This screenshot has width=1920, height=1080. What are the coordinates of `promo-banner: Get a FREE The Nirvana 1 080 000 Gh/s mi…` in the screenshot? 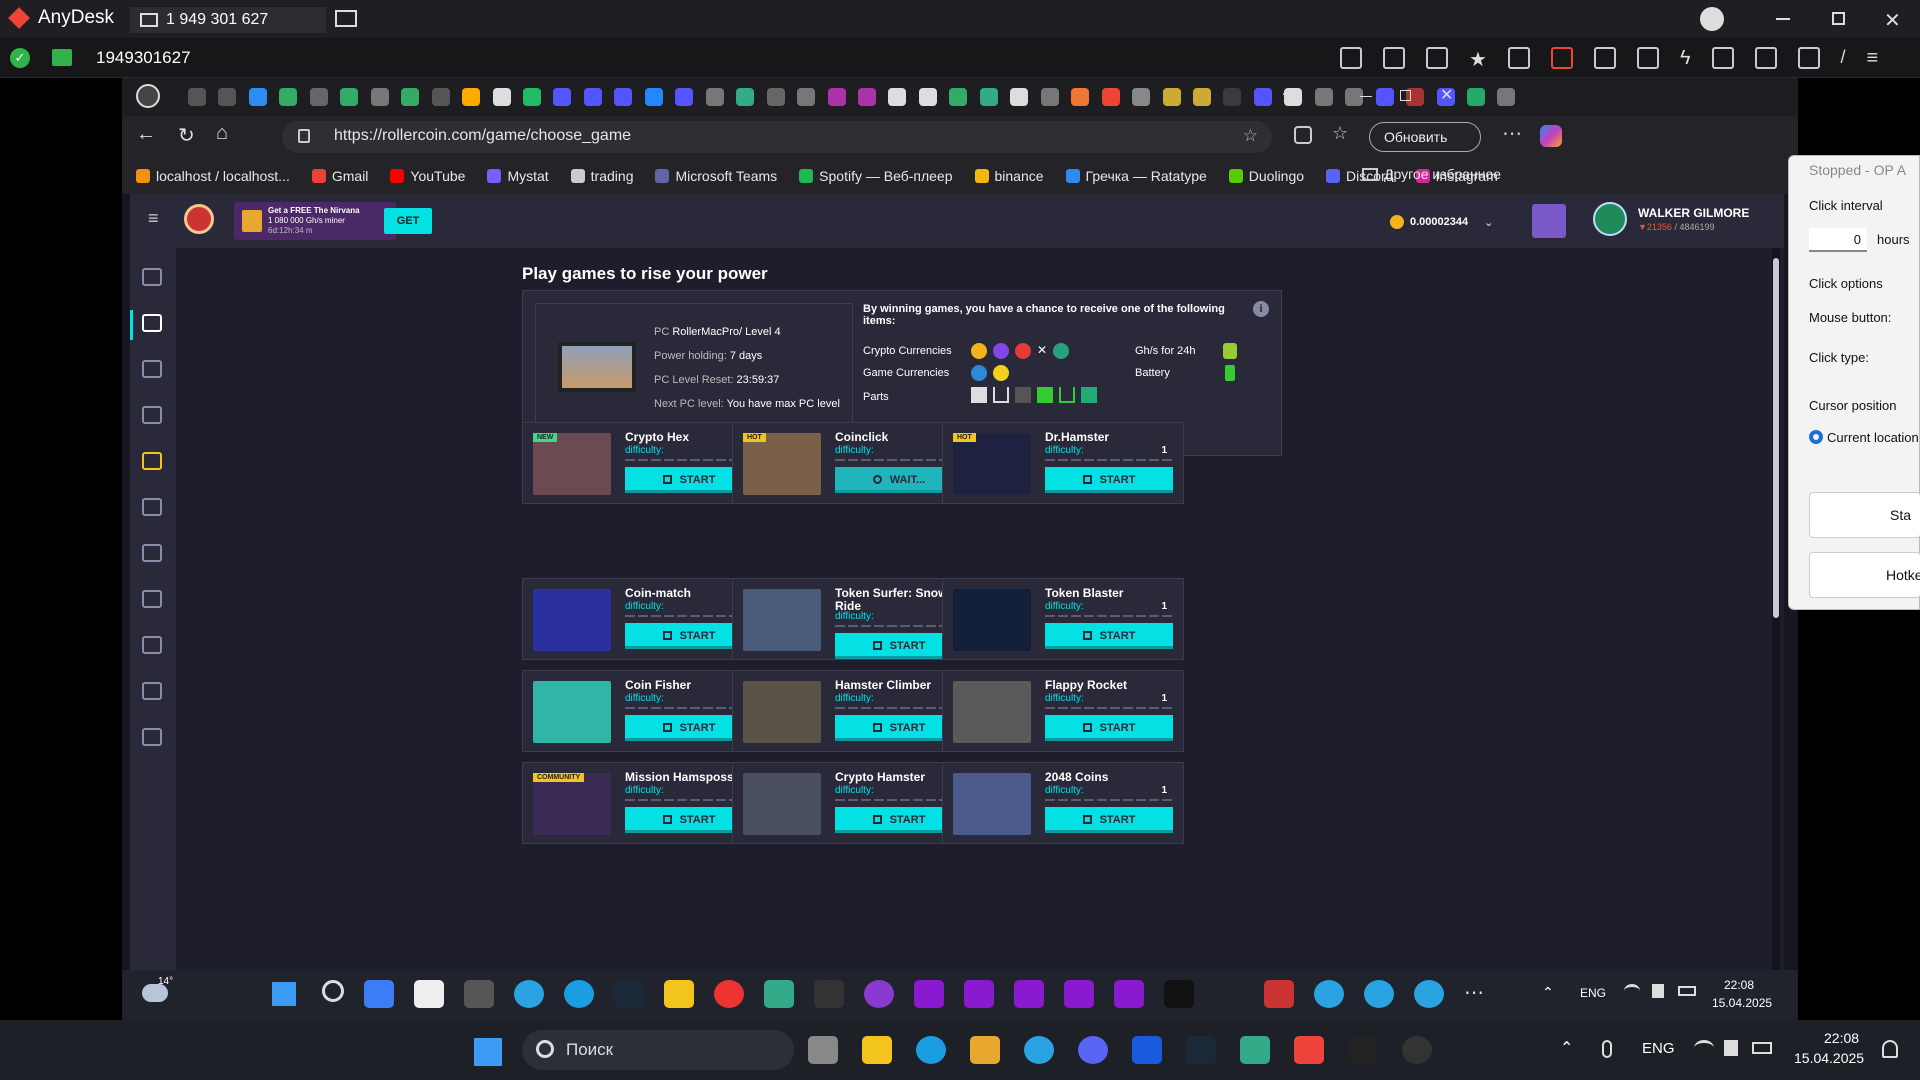 It's located at (315, 221).